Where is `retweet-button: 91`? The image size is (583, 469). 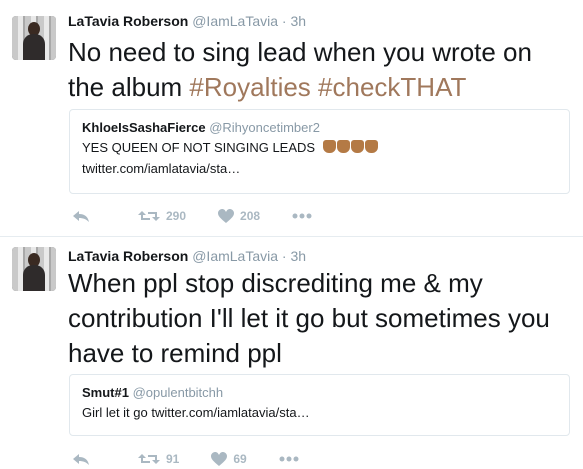 retweet-button: 91 is located at coordinates (158, 459).